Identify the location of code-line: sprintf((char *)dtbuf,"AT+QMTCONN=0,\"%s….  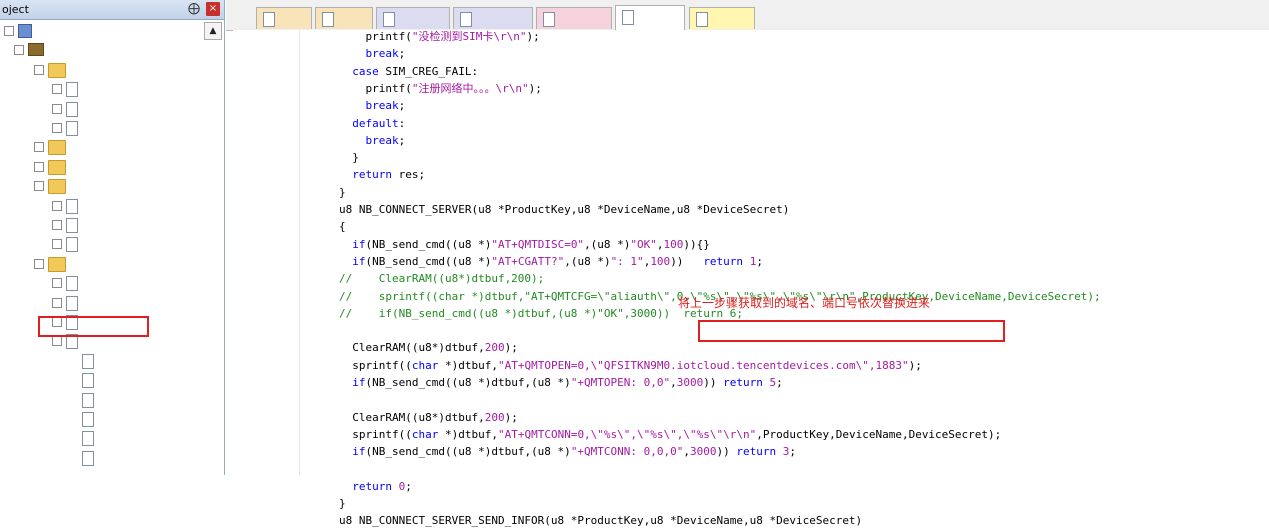
(670, 435).